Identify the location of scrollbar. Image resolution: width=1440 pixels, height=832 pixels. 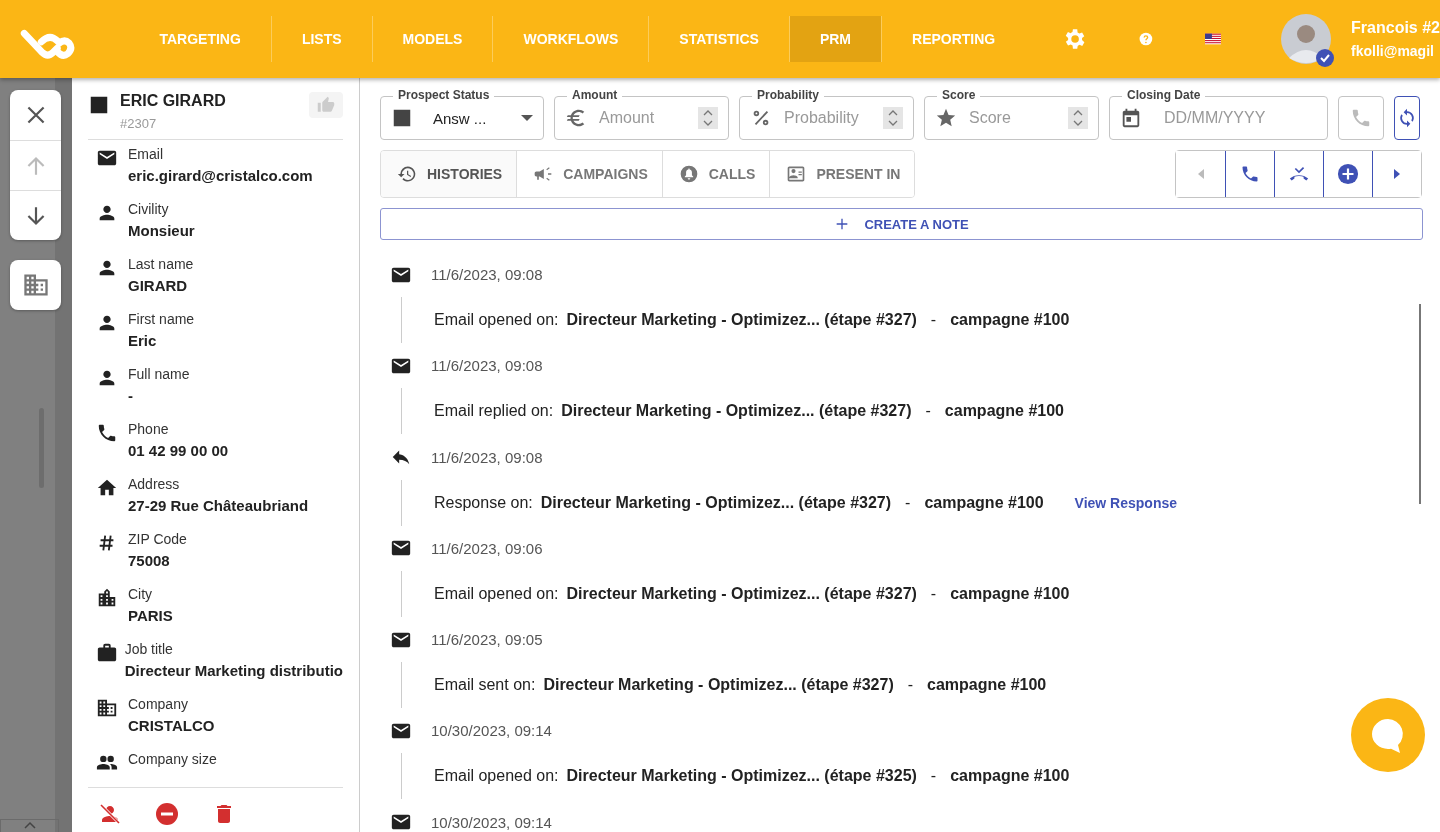
(1420, 404).